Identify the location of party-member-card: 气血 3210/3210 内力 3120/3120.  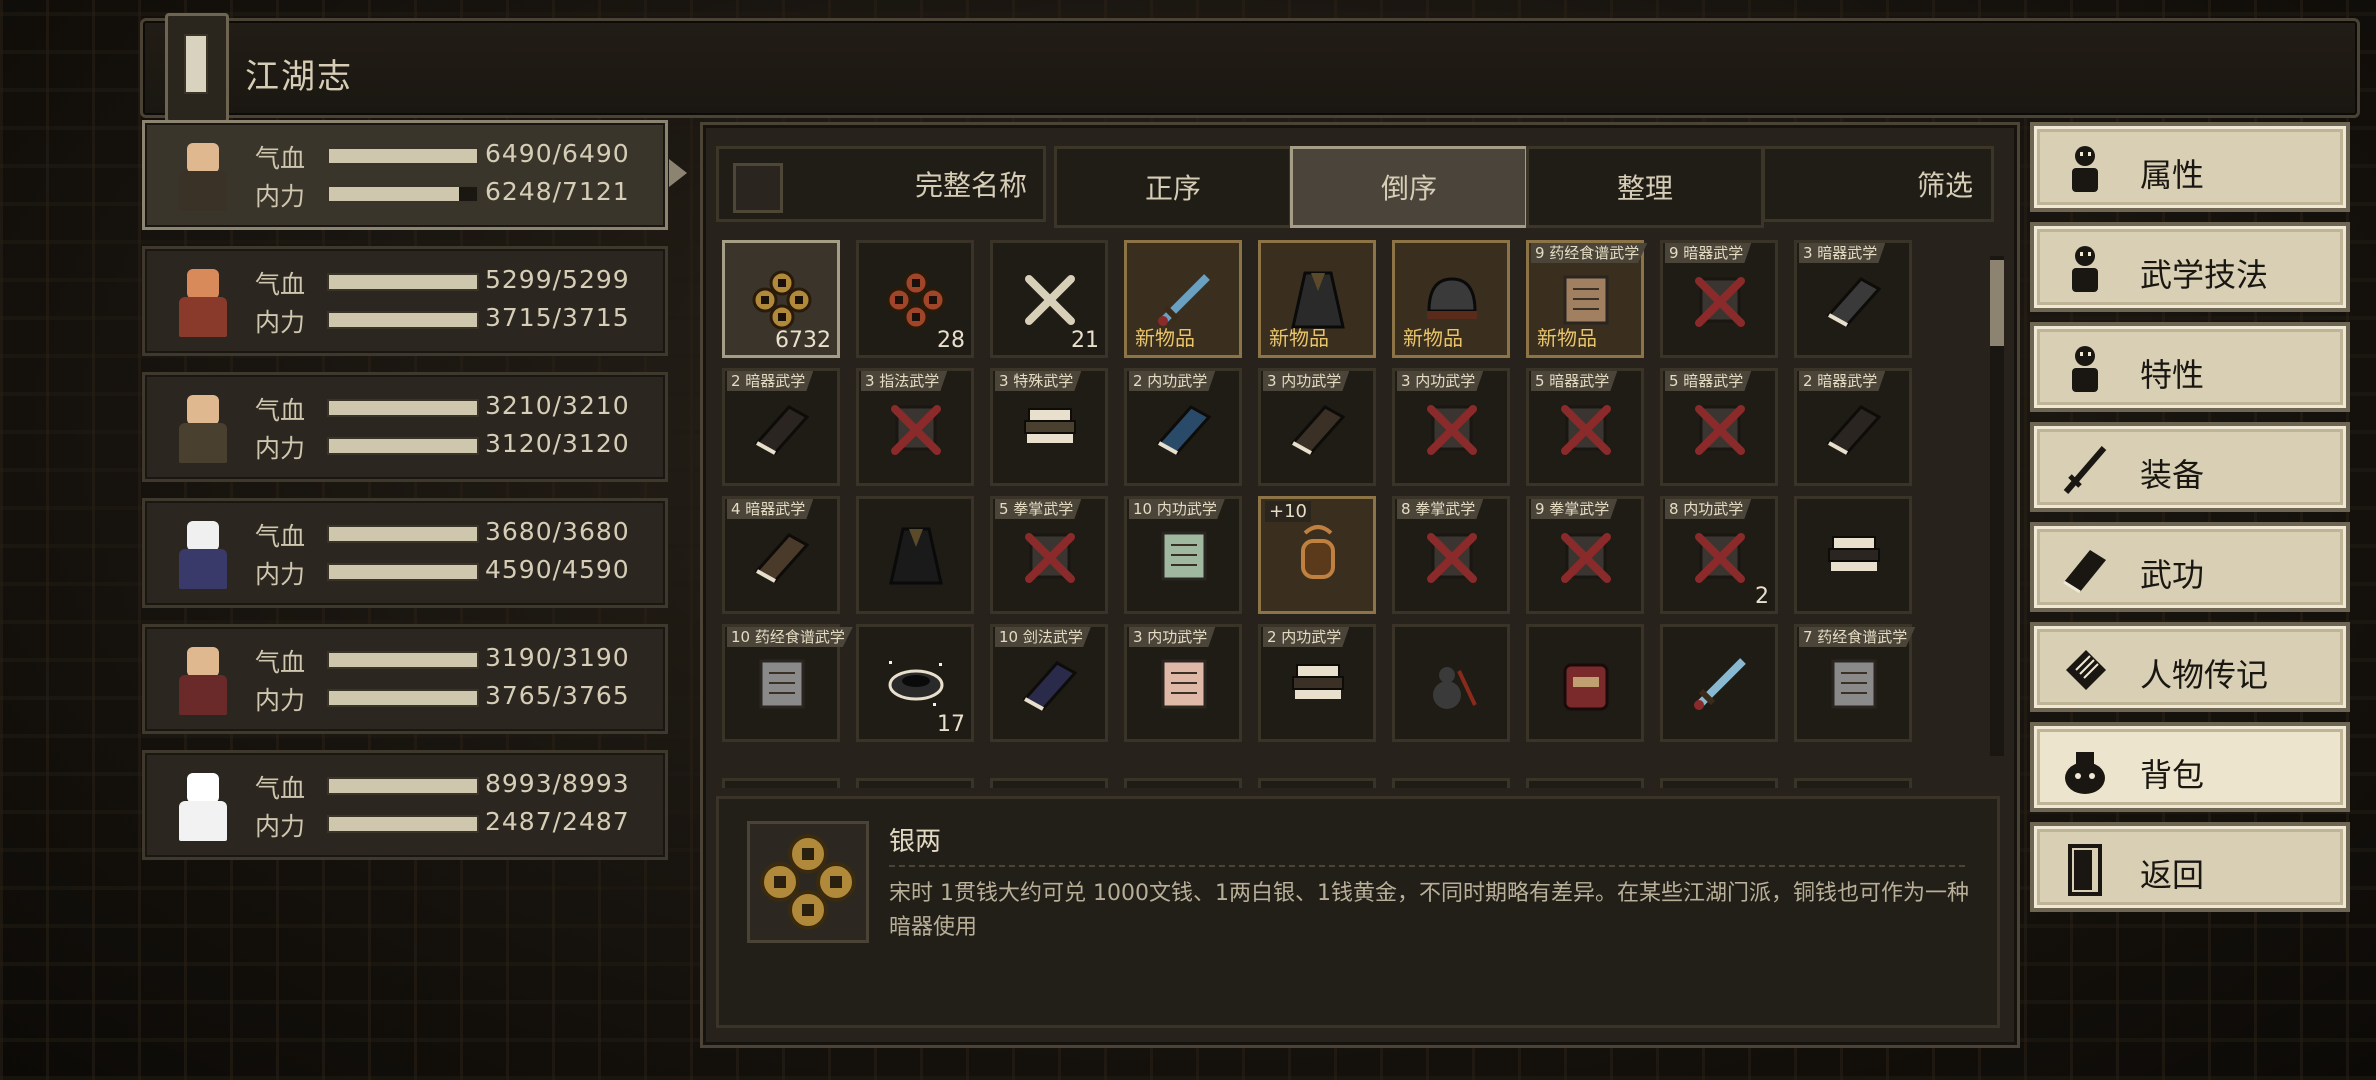
(405, 427).